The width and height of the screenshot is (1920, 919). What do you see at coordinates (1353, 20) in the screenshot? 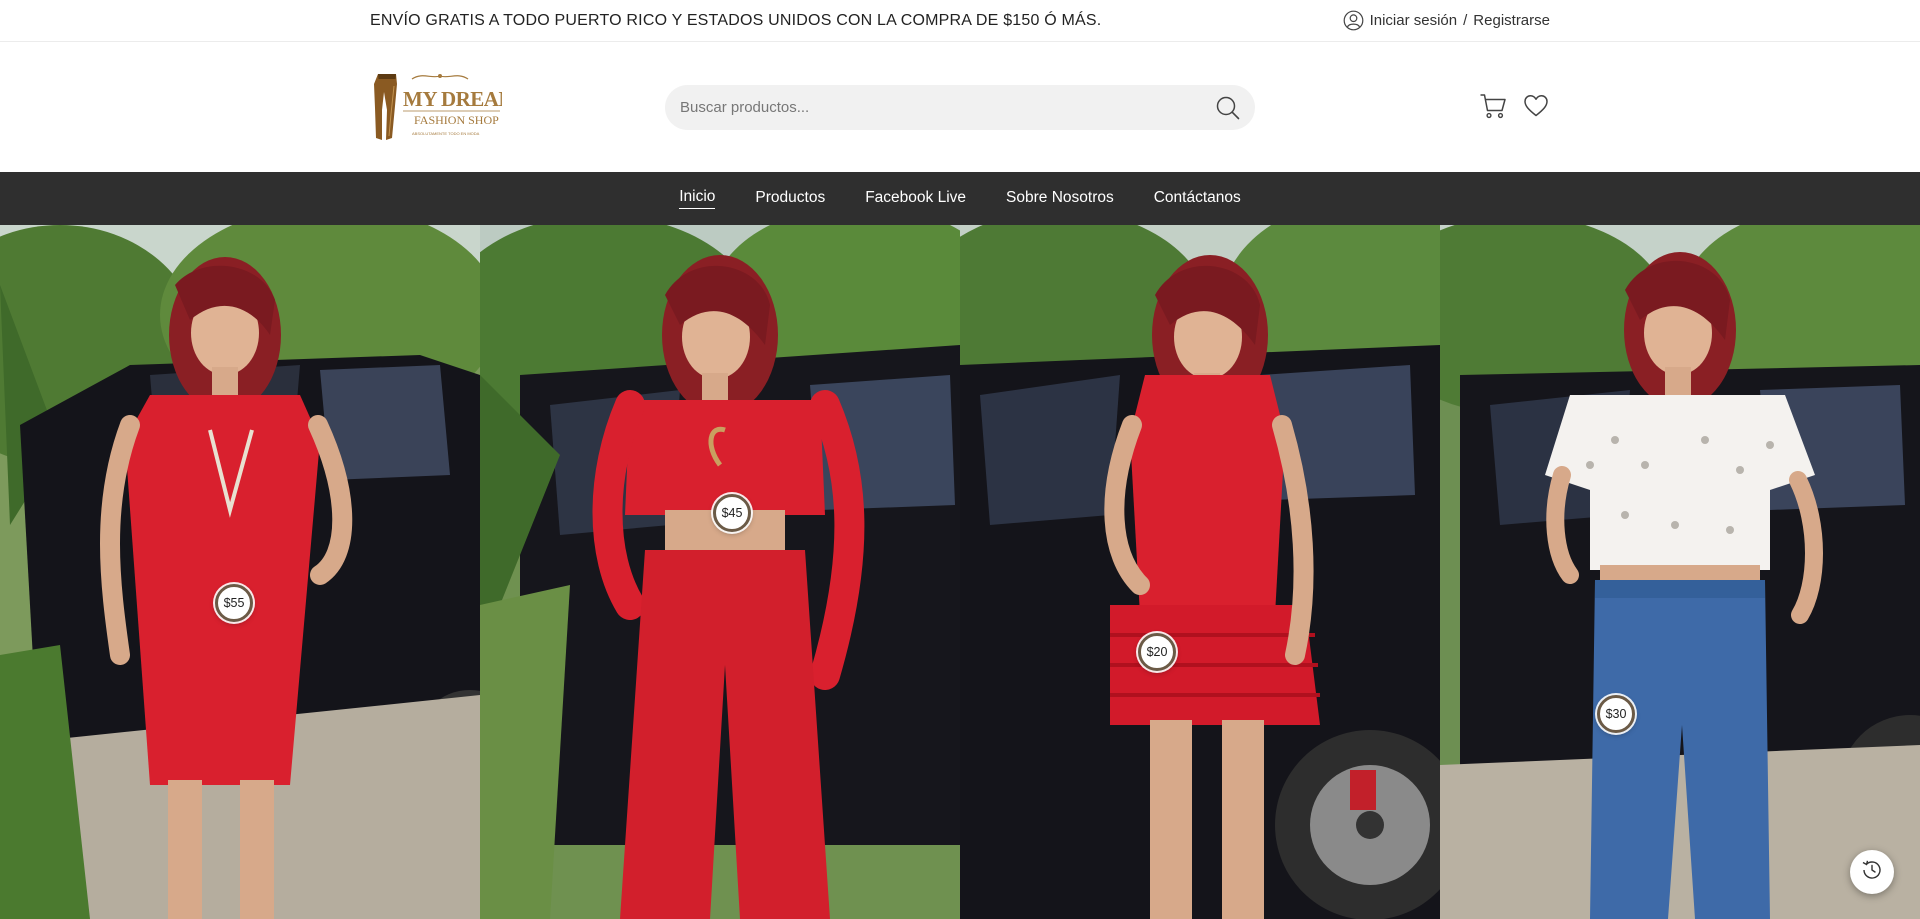
I see `user-icon` at bounding box center [1353, 20].